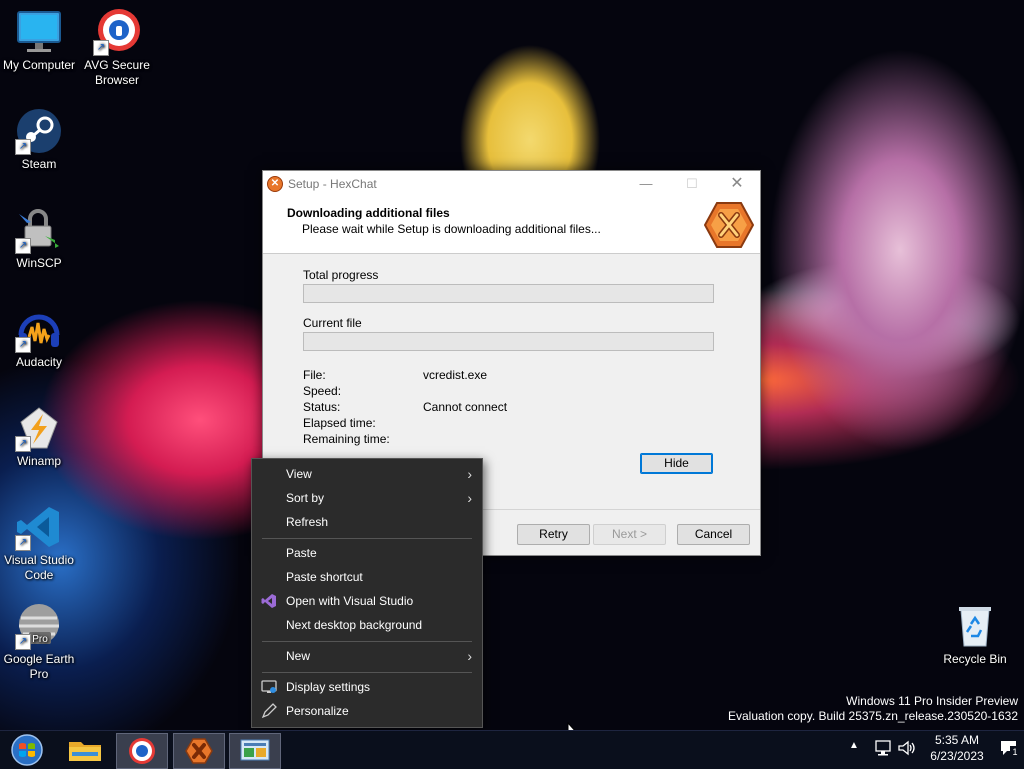  What do you see at coordinates (39, 567) in the screenshot?
I see `desktop-icon-label: Visual Studio Code` at bounding box center [39, 567].